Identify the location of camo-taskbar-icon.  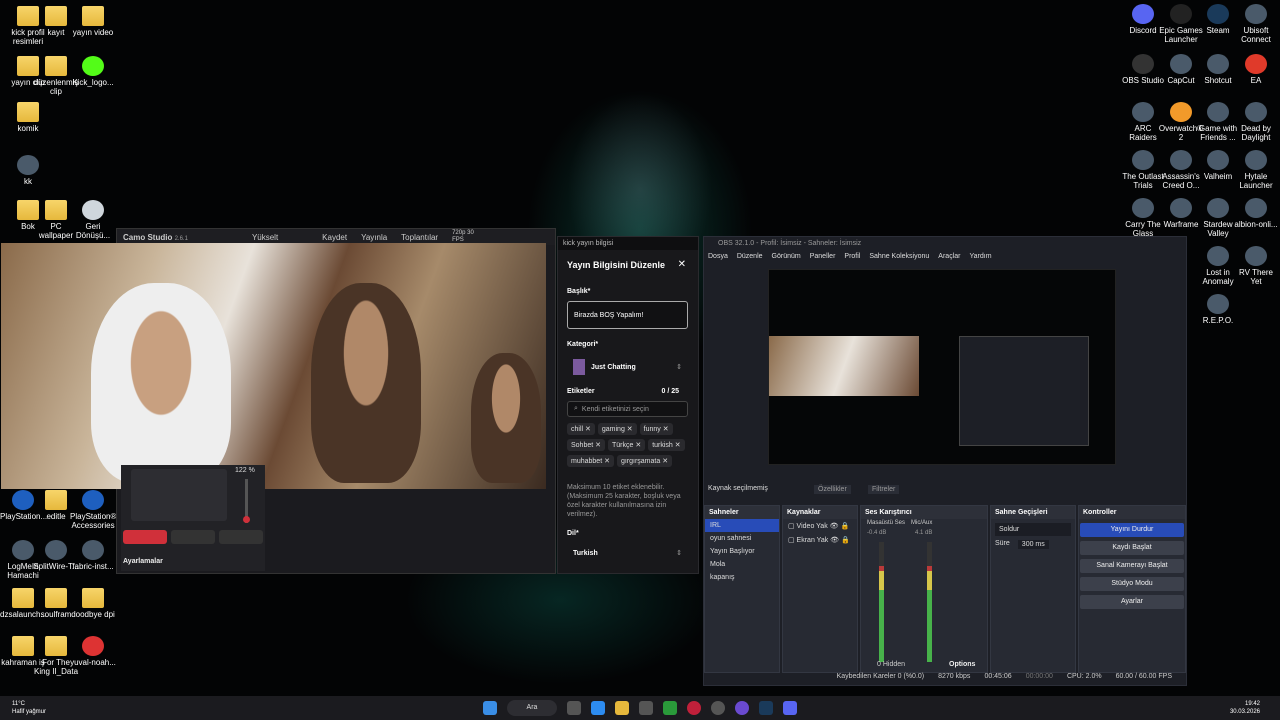
(742, 708).